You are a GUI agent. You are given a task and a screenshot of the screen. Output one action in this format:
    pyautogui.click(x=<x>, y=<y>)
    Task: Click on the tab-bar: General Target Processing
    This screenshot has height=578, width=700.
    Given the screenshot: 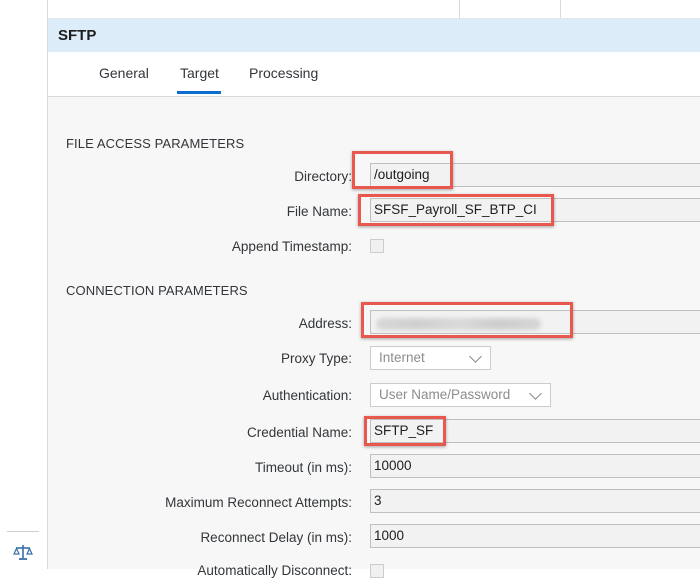 What is the action you would take?
    pyautogui.click(x=374, y=74)
    